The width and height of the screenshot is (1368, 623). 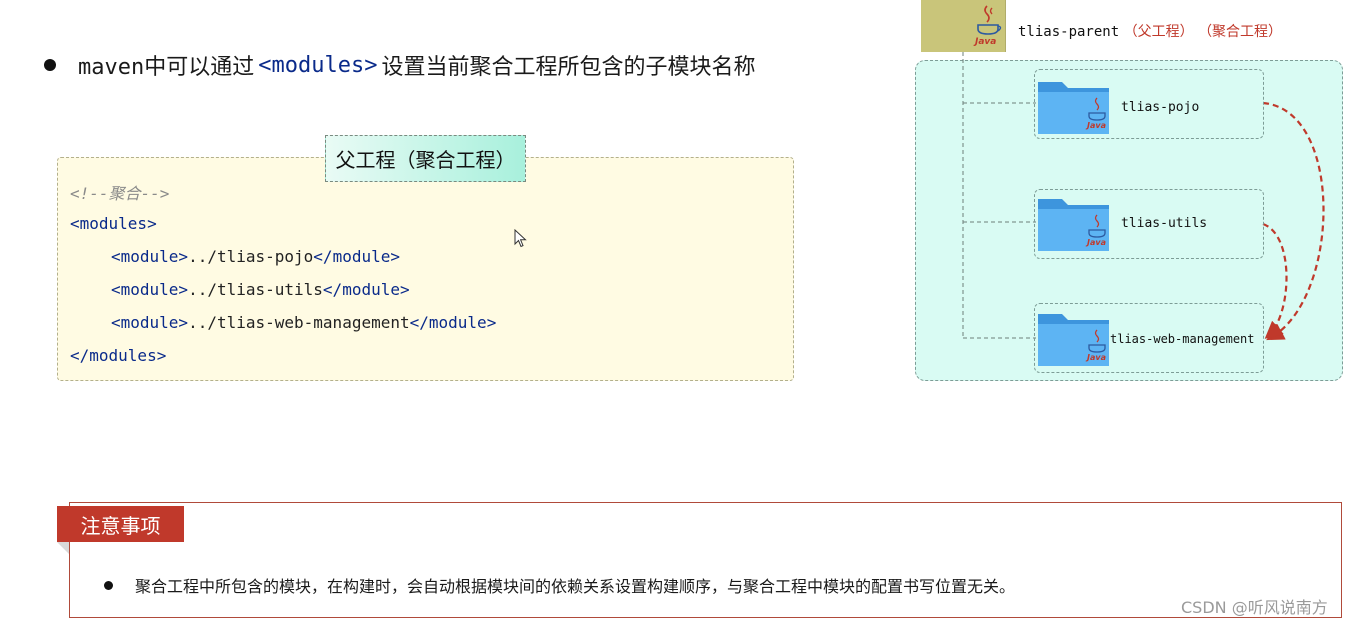 What do you see at coordinates (1254, 607) in the screenshot?
I see `watermark: CSDN @听风说南方` at bounding box center [1254, 607].